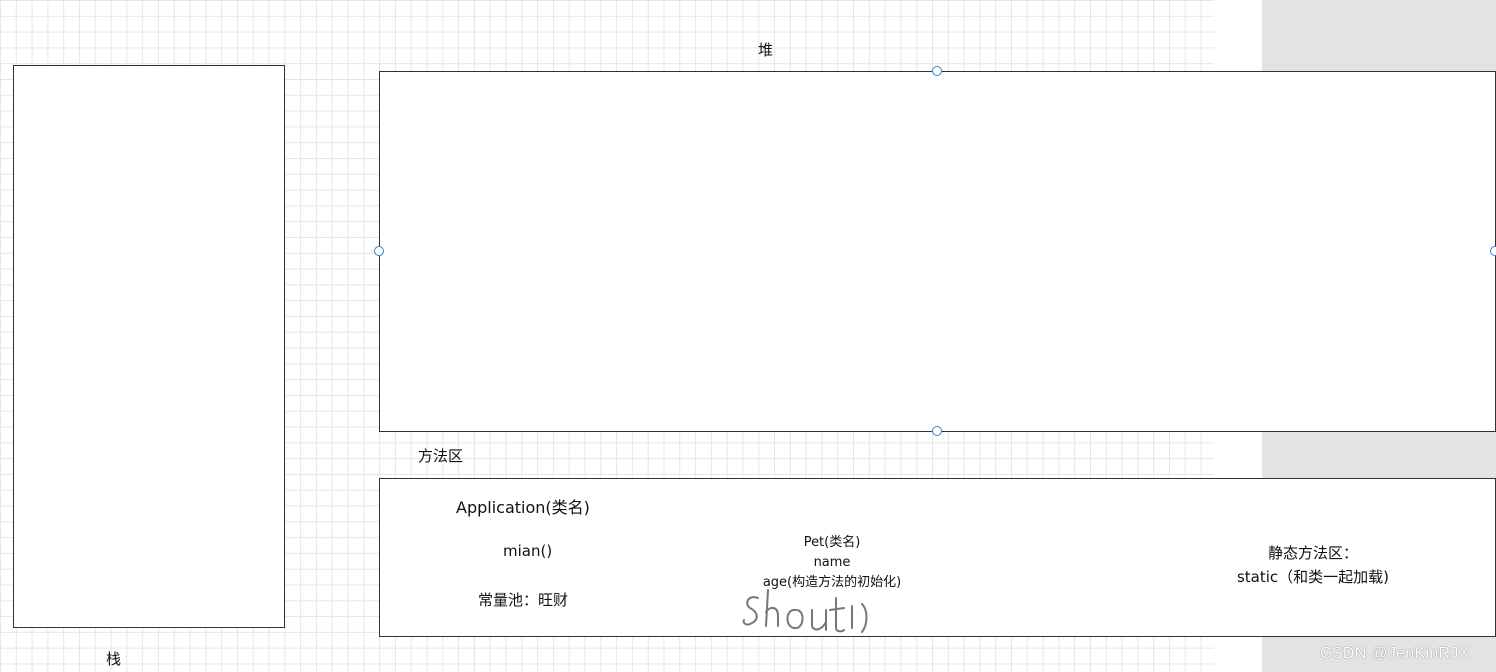  I want to click on handwriting-scribble, so click(805, 616).